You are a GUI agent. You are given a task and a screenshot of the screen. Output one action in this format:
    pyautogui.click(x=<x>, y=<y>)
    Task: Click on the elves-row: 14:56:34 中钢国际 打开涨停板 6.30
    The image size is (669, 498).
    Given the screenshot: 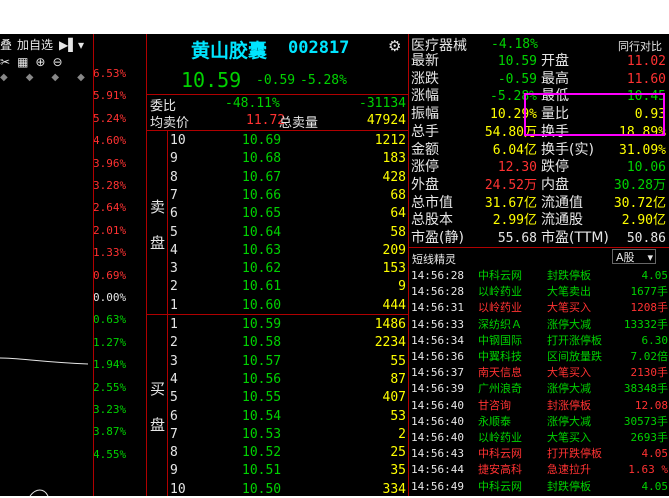 What is the action you would take?
    pyautogui.click(x=539, y=341)
    